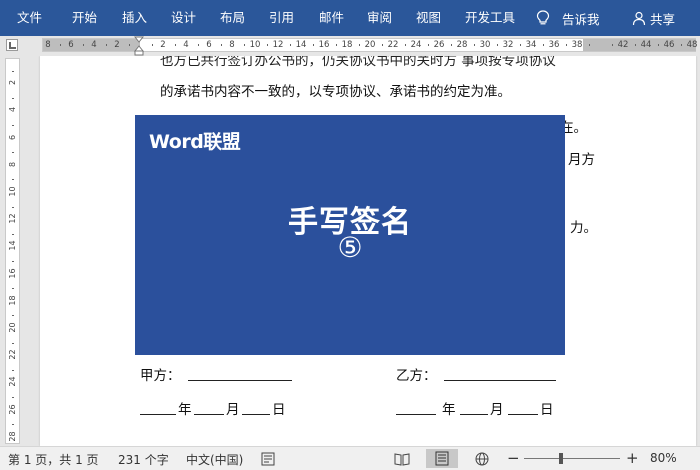 This screenshot has height=470, width=700. I want to click on tab-selector, so click(12, 45).